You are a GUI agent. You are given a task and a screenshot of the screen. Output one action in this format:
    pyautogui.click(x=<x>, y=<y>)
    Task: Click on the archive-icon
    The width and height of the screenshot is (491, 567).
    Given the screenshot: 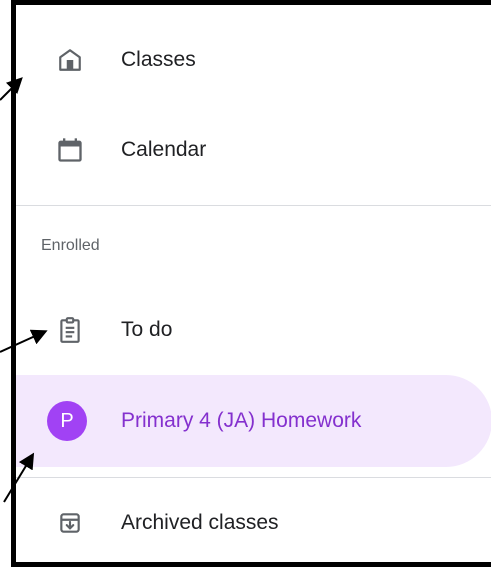 What is the action you would take?
    pyautogui.click(x=70, y=523)
    